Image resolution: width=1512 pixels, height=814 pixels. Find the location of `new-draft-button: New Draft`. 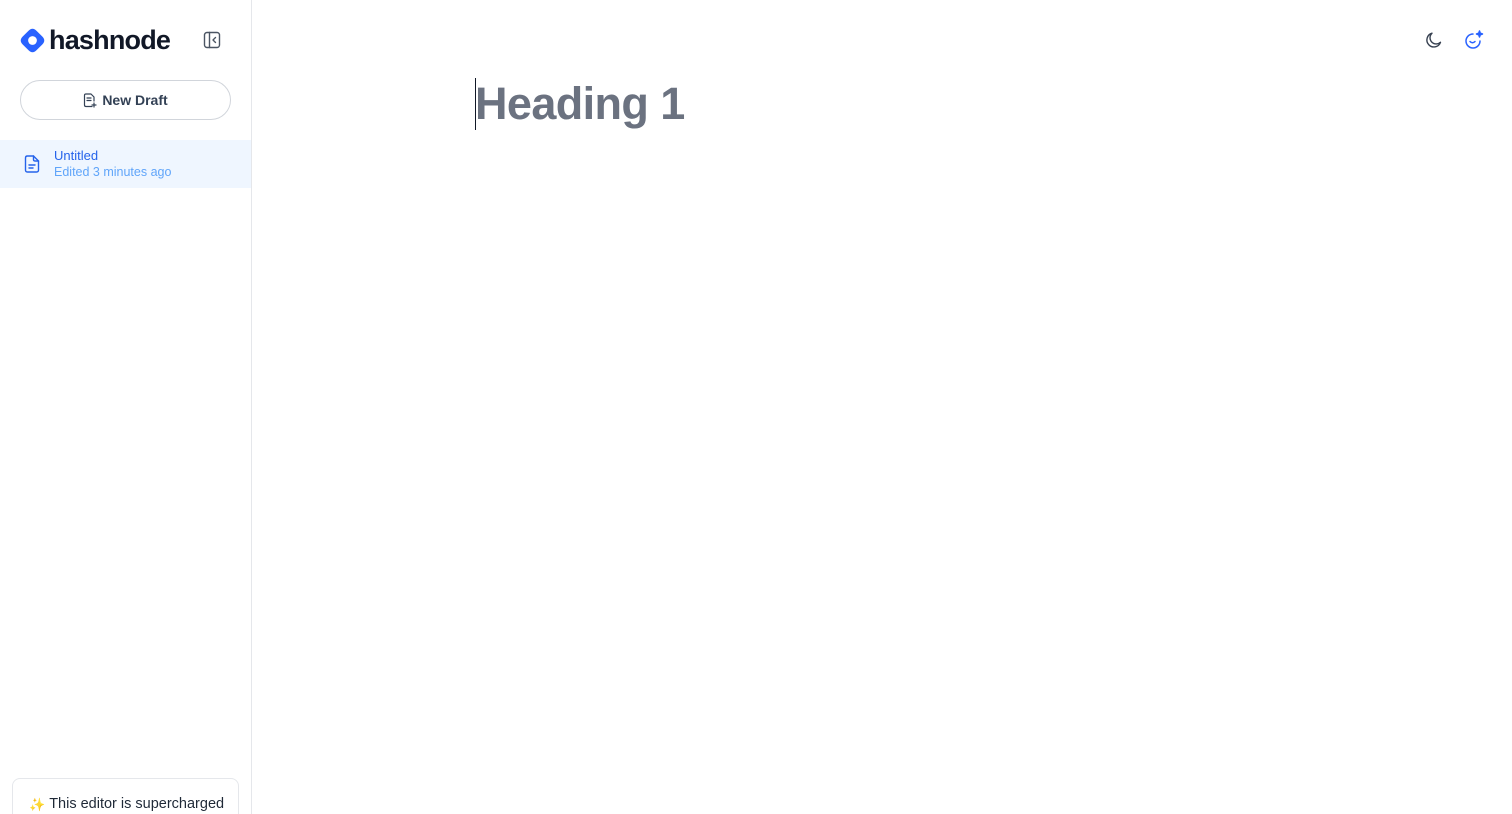

new-draft-button: New Draft is located at coordinates (125, 100).